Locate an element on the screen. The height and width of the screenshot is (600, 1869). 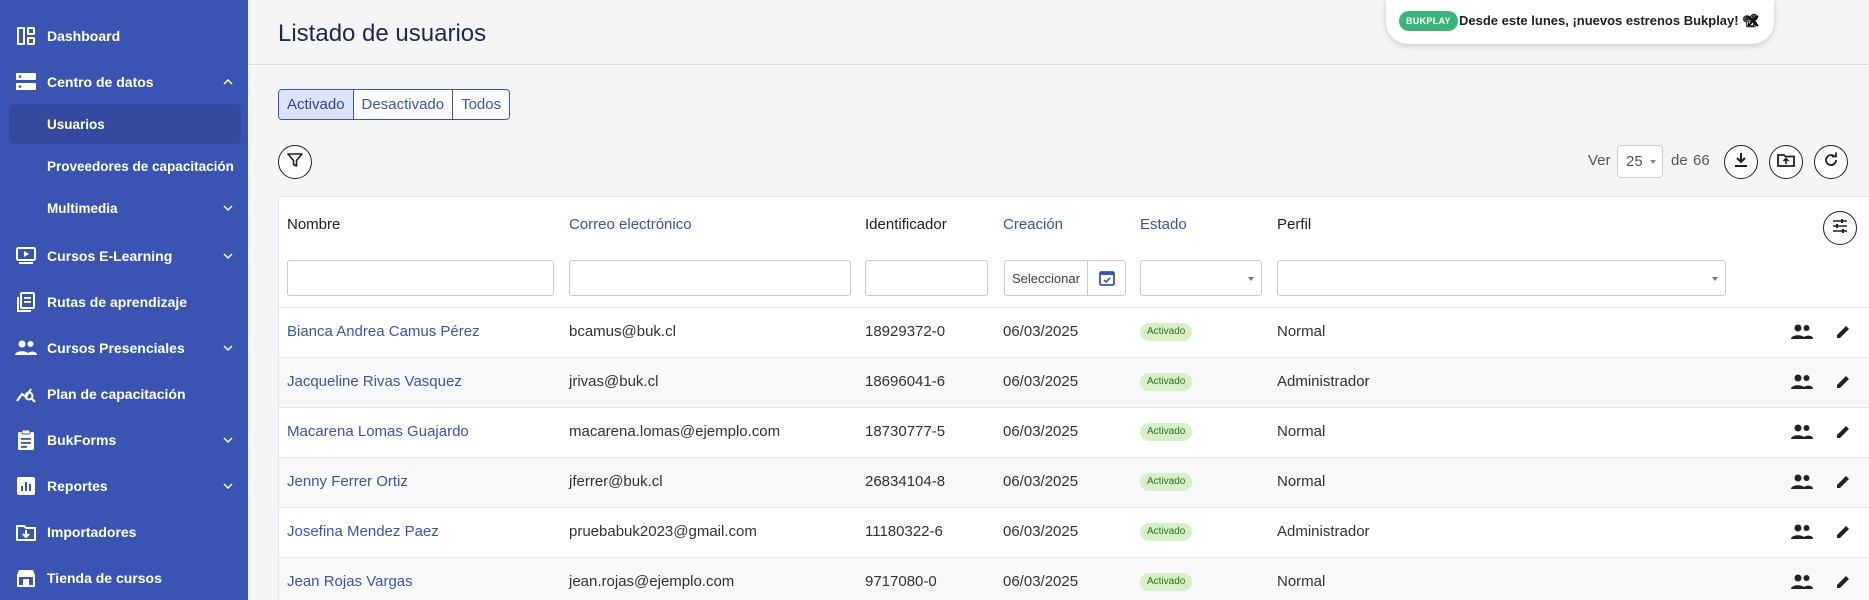
filter-estado-select is located at coordinates (1201, 278).